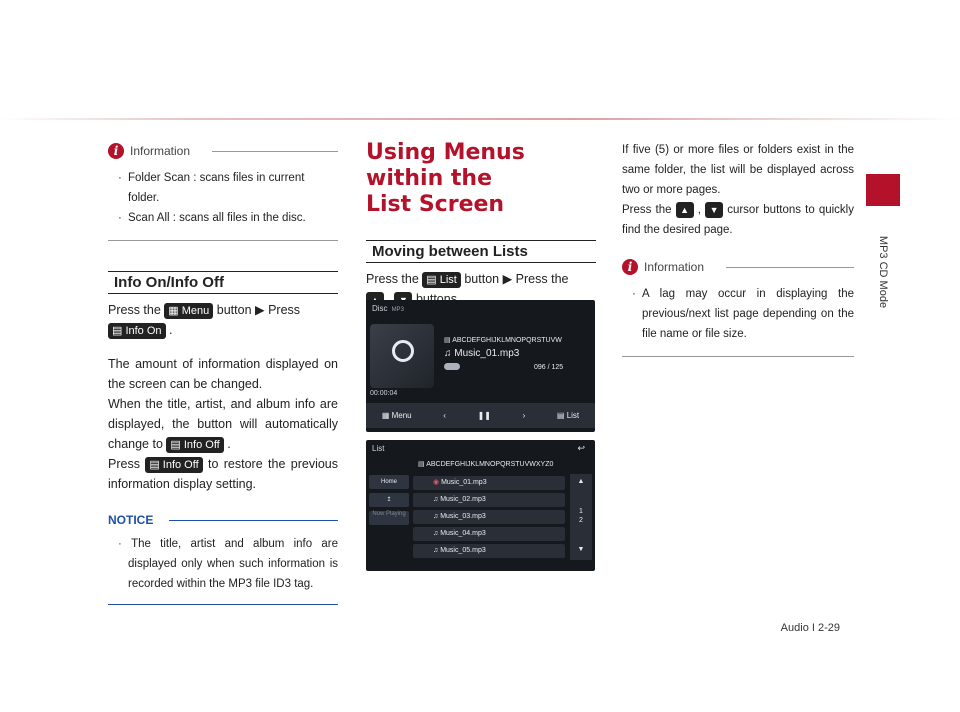 Image resolution: width=960 pixels, height=712 pixels. Describe the element at coordinates (489, 551) in the screenshot. I see `list-item: ♫ Music_05.mp3` at that location.